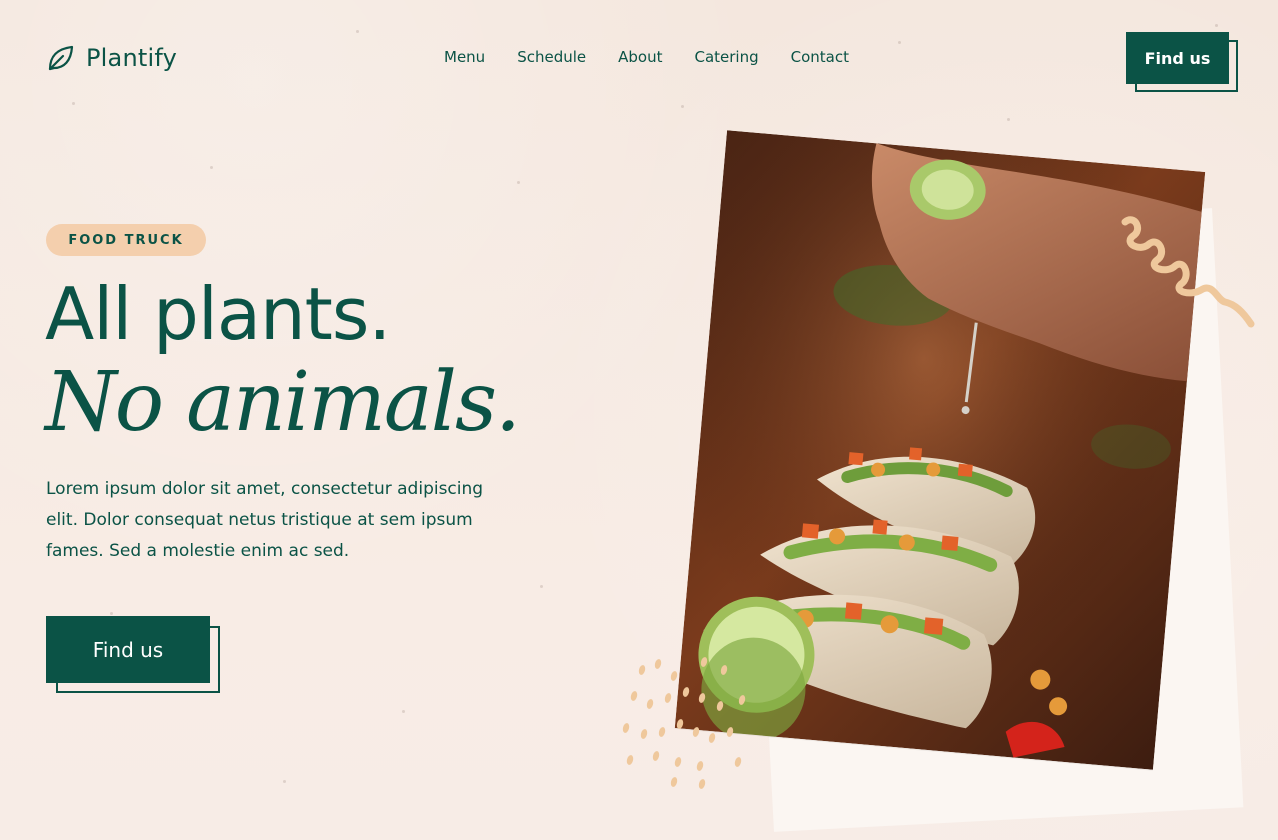 Image resolution: width=1278 pixels, height=840 pixels. Describe the element at coordinates (1188, 272) in the screenshot. I see `squiggle-decoration` at that location.